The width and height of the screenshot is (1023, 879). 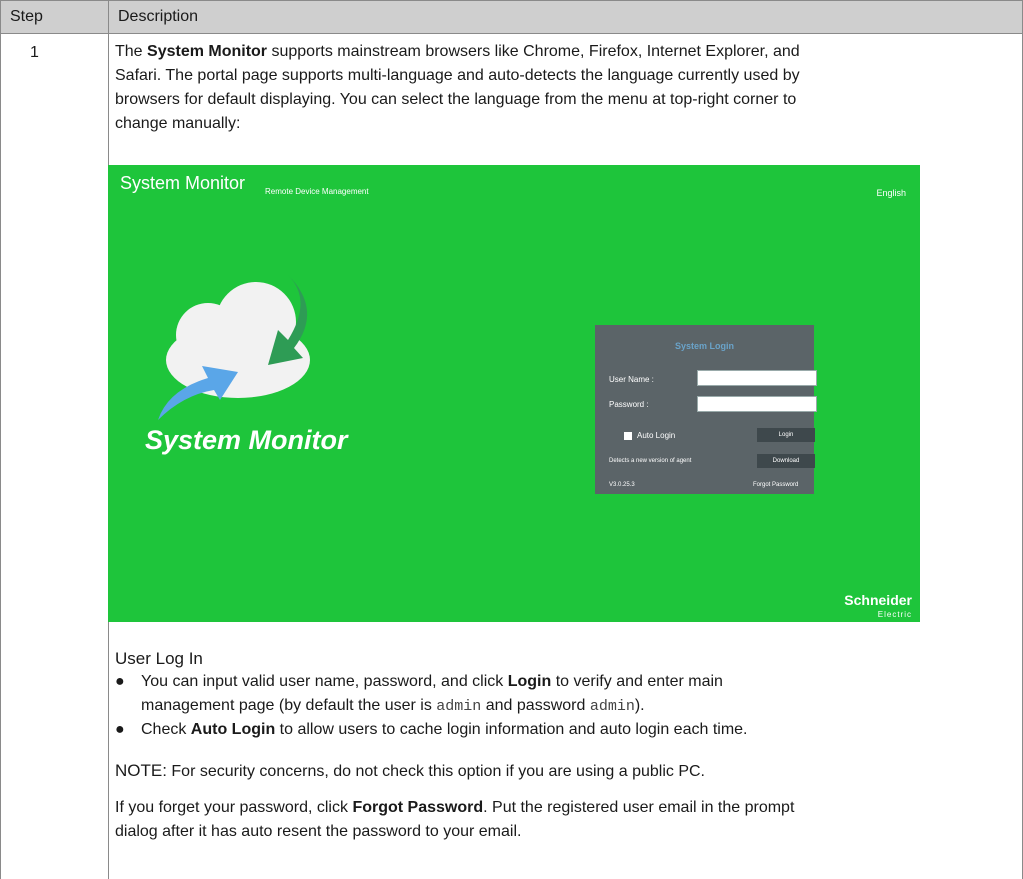 What do you see at coordinates (289, 705) in the screenshot?
I see `bullet1-line2: management page (by default the user is` at bounding box center [289, 705].